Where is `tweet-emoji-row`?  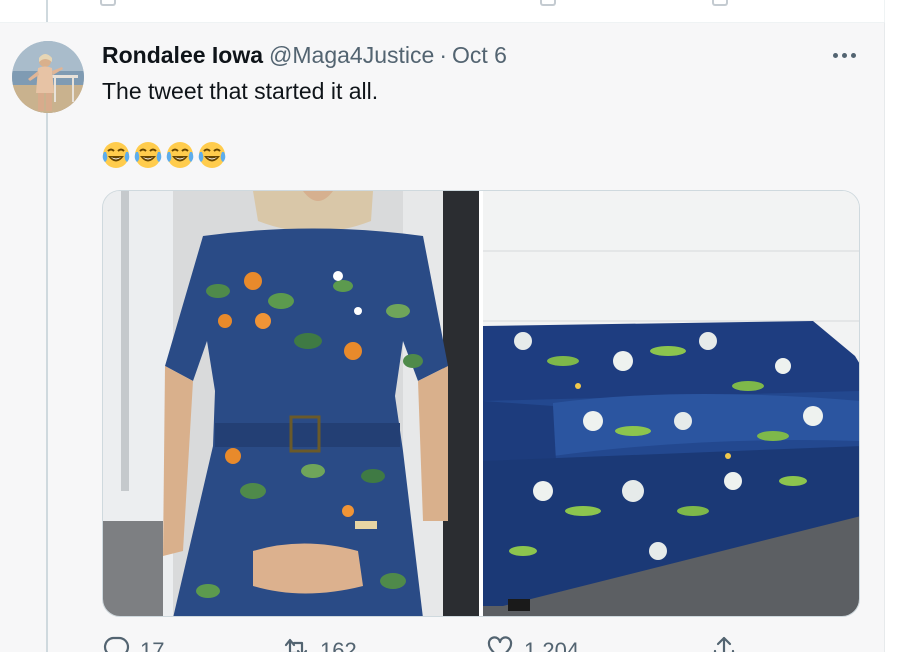 tweet-emoji-row is located at coordinates (164, 155).